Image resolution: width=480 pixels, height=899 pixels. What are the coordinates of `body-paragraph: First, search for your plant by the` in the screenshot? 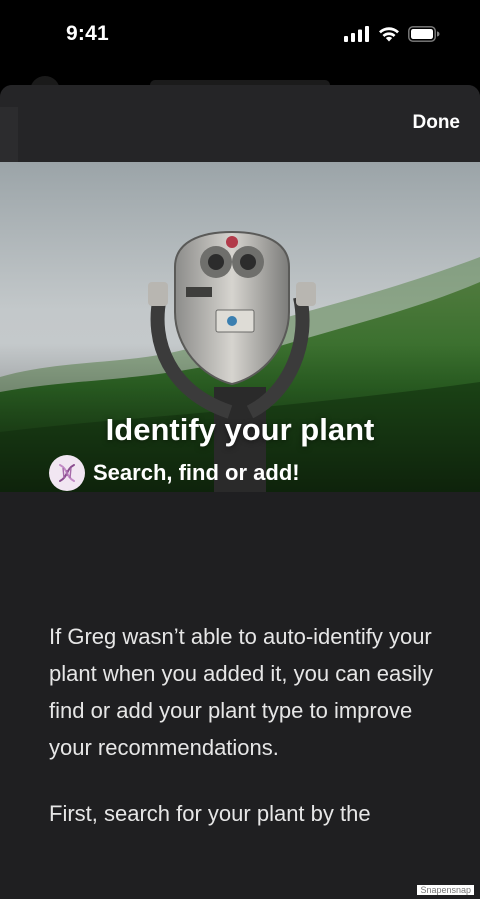 It's located at (210, 813).